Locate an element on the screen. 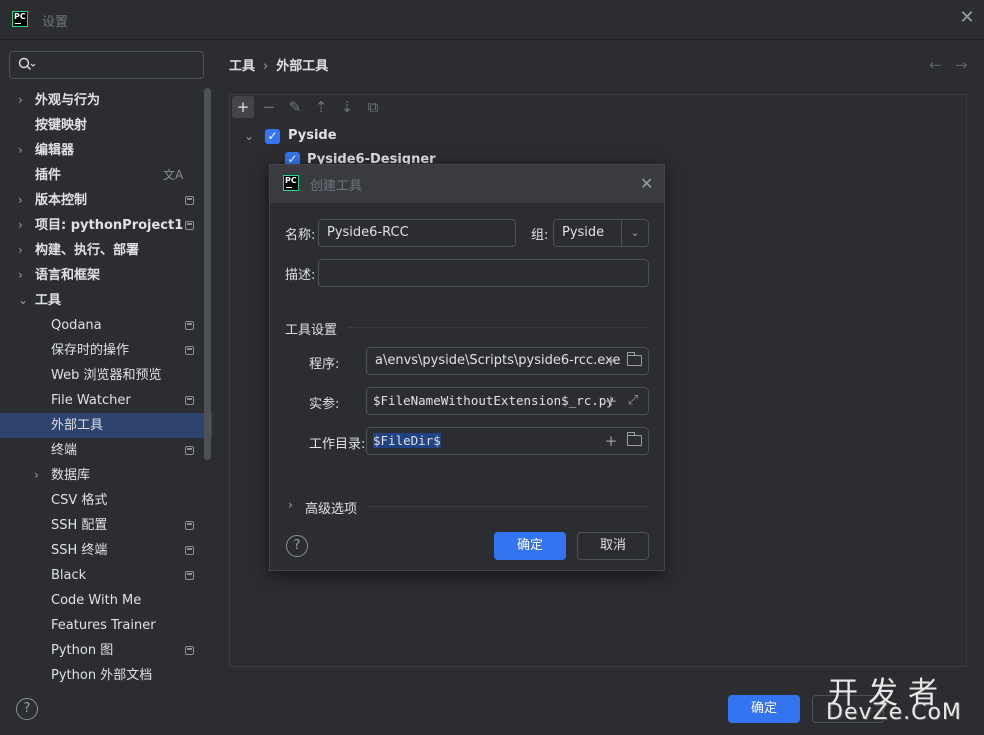 Image resolution: width=984 pixels, height=735 pixels. back-arrow-icon: ← is located at coordinates (935, 65).